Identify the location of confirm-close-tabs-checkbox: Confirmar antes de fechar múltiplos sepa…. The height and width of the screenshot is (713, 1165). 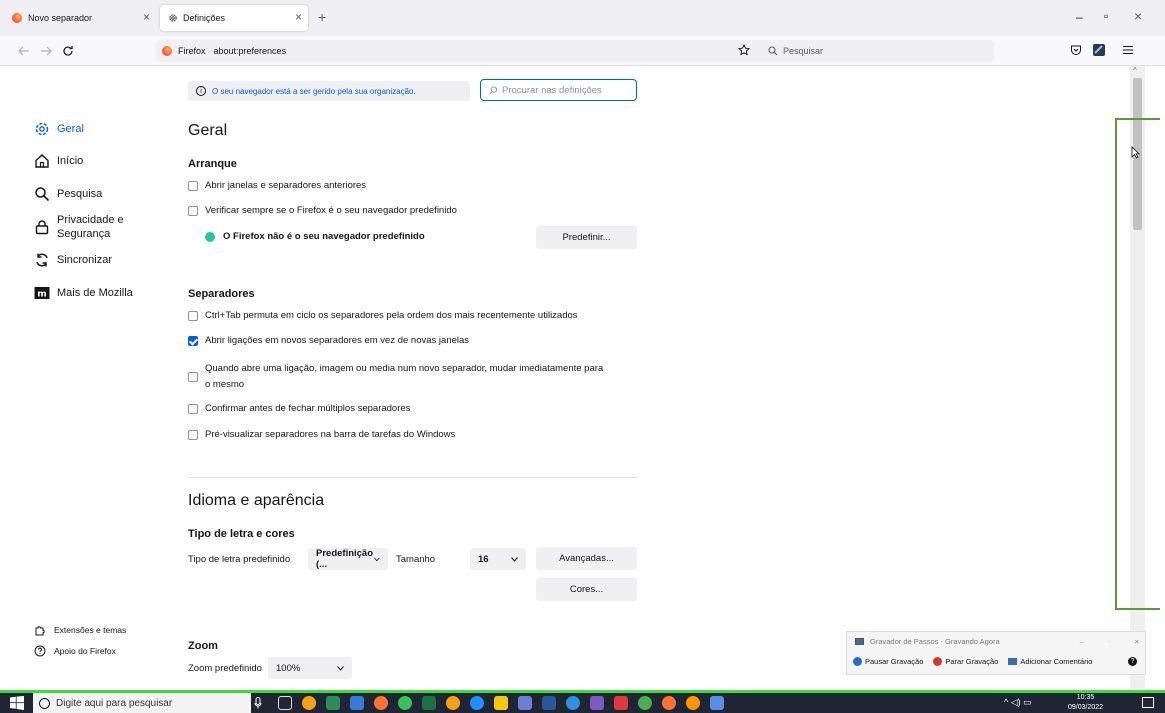
(299, 408).